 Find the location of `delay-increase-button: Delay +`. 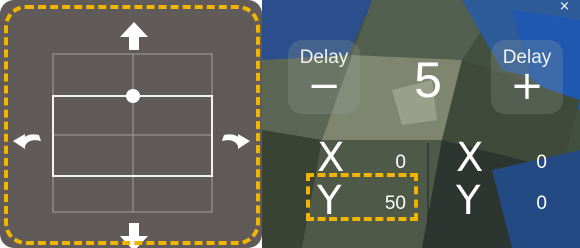

delay-increase-button: Delay + is located at coordinates (527, 77).